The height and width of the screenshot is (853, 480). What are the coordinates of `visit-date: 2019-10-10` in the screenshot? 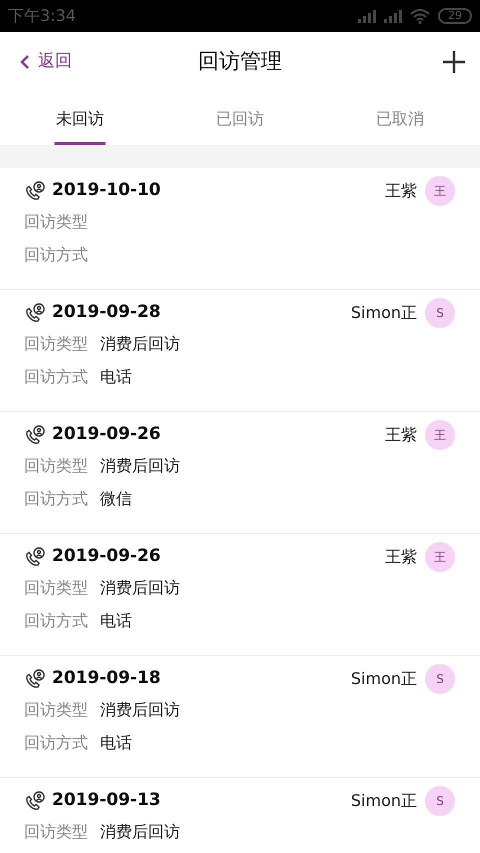 It's located at (106, 190).